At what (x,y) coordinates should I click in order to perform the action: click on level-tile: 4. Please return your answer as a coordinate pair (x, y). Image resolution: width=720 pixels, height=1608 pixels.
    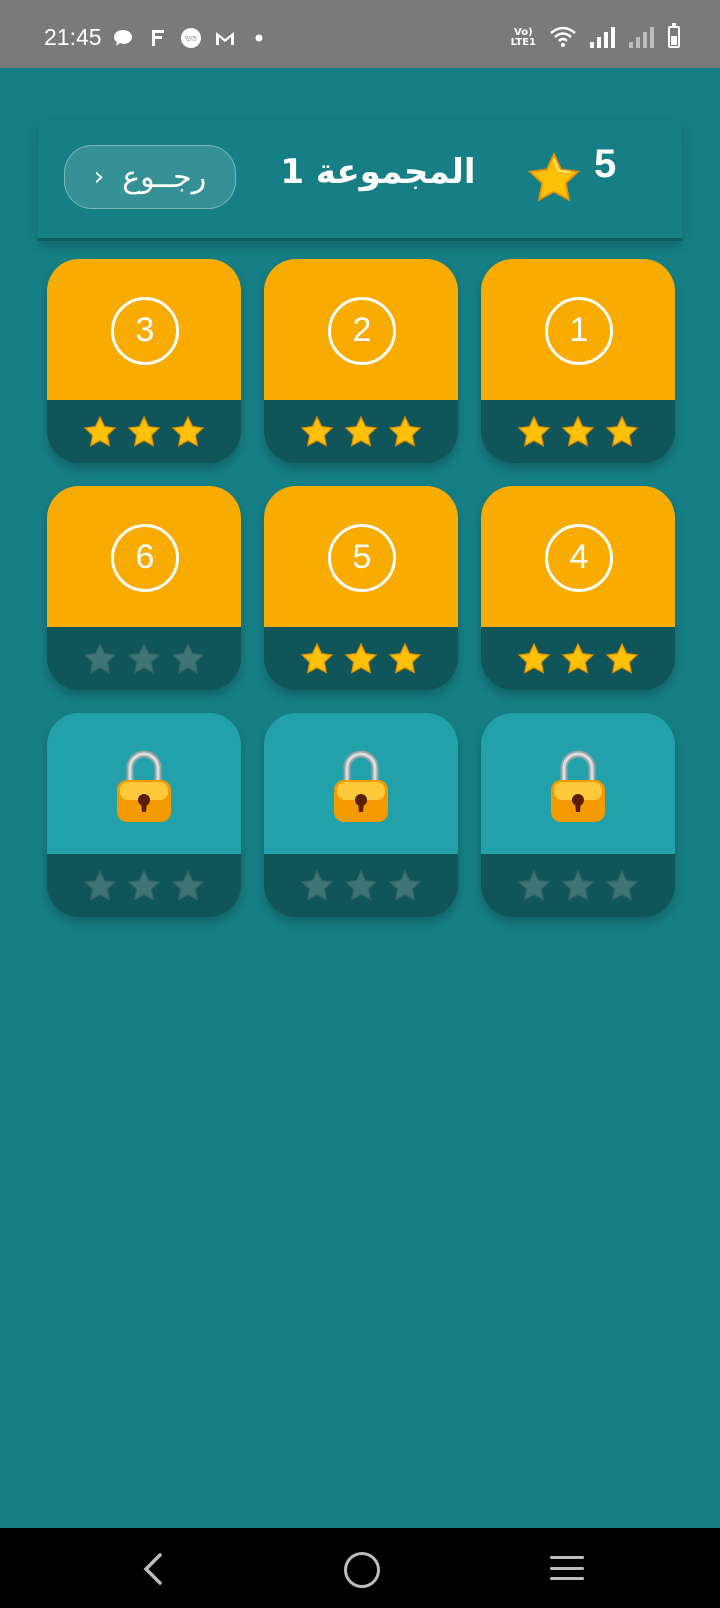
    Looking at the image, I should click on (578, 588).